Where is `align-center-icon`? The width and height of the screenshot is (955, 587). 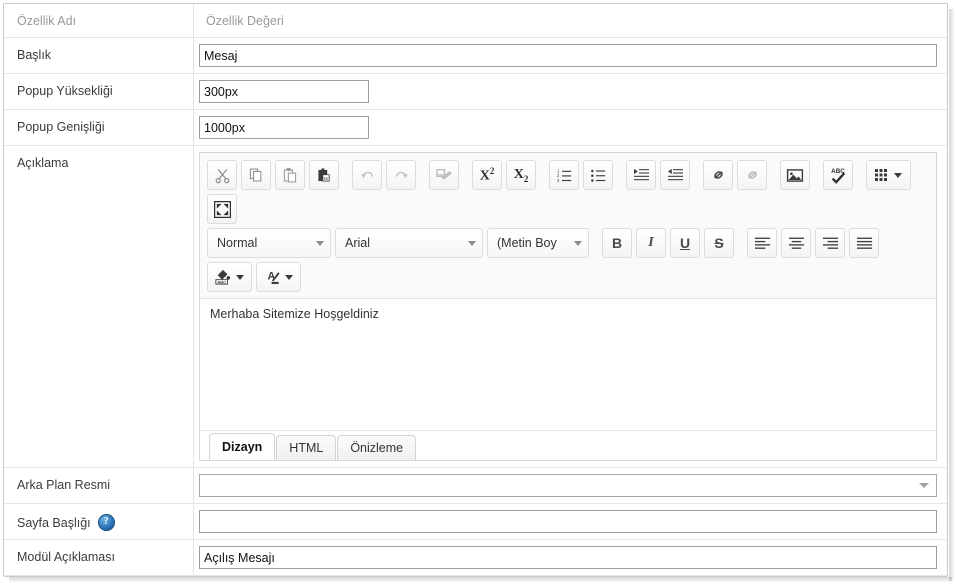 align-center-icon is located at coordinates (796, 243).